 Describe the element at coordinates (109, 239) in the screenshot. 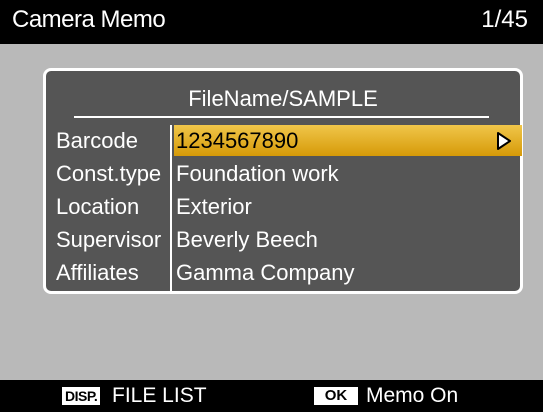

I see `memo-row-label: Supervisor` at that location.